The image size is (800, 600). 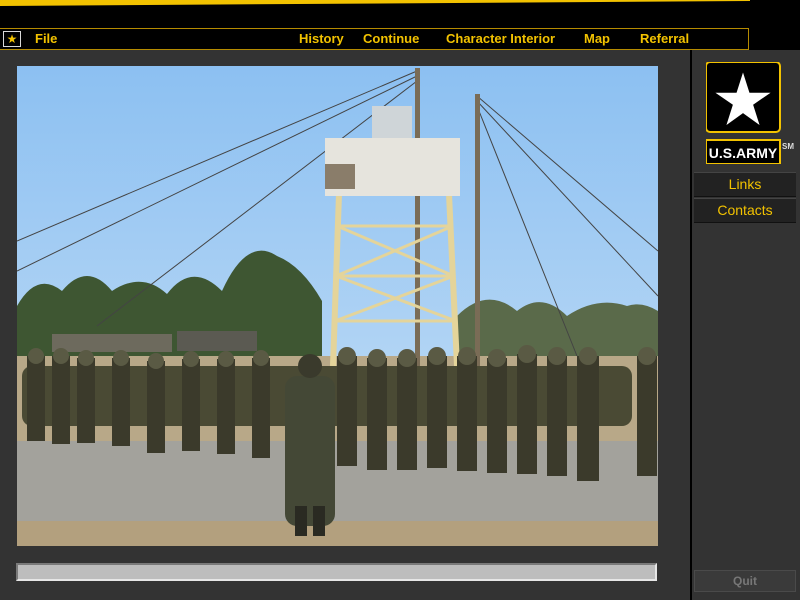 I want to click on quit-button: Quit, so click(x=745, y=581).